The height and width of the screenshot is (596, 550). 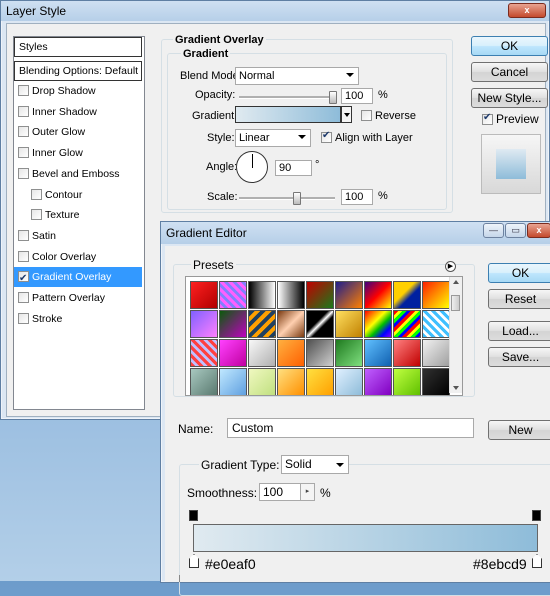 What do you see at coordinates (346, 114) in the screenshot?
I see `gradient-dropdown` at bounding box center [346, 114].